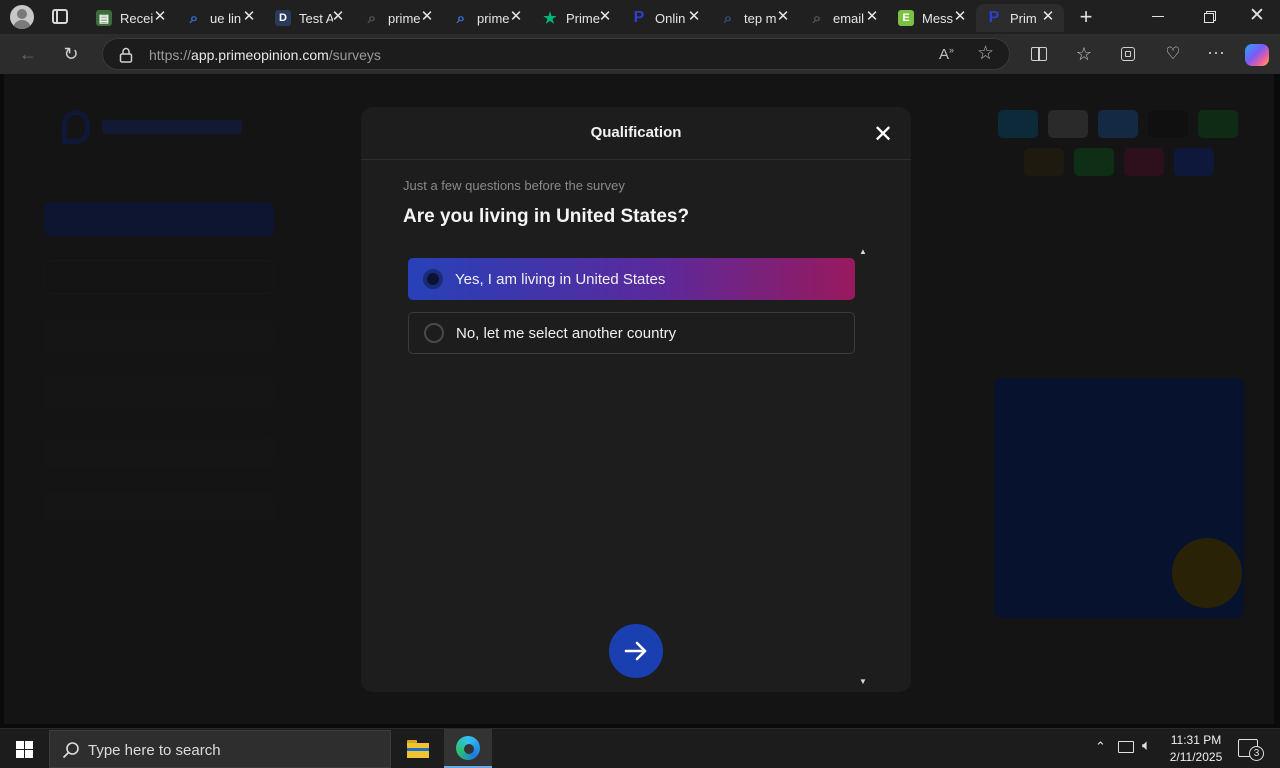  Describe the element at coordinates (309, 18) in the screenshot. I see `browser-tab: D Test A ✕` at that location.